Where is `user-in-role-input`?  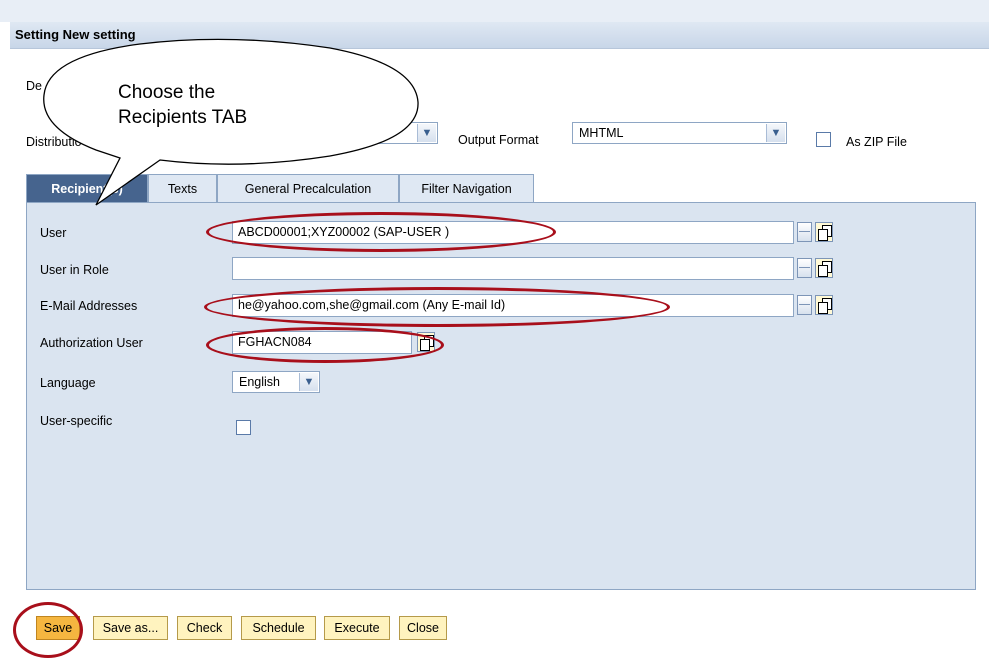 user-in-role-input is located at coordinates (513, 268).